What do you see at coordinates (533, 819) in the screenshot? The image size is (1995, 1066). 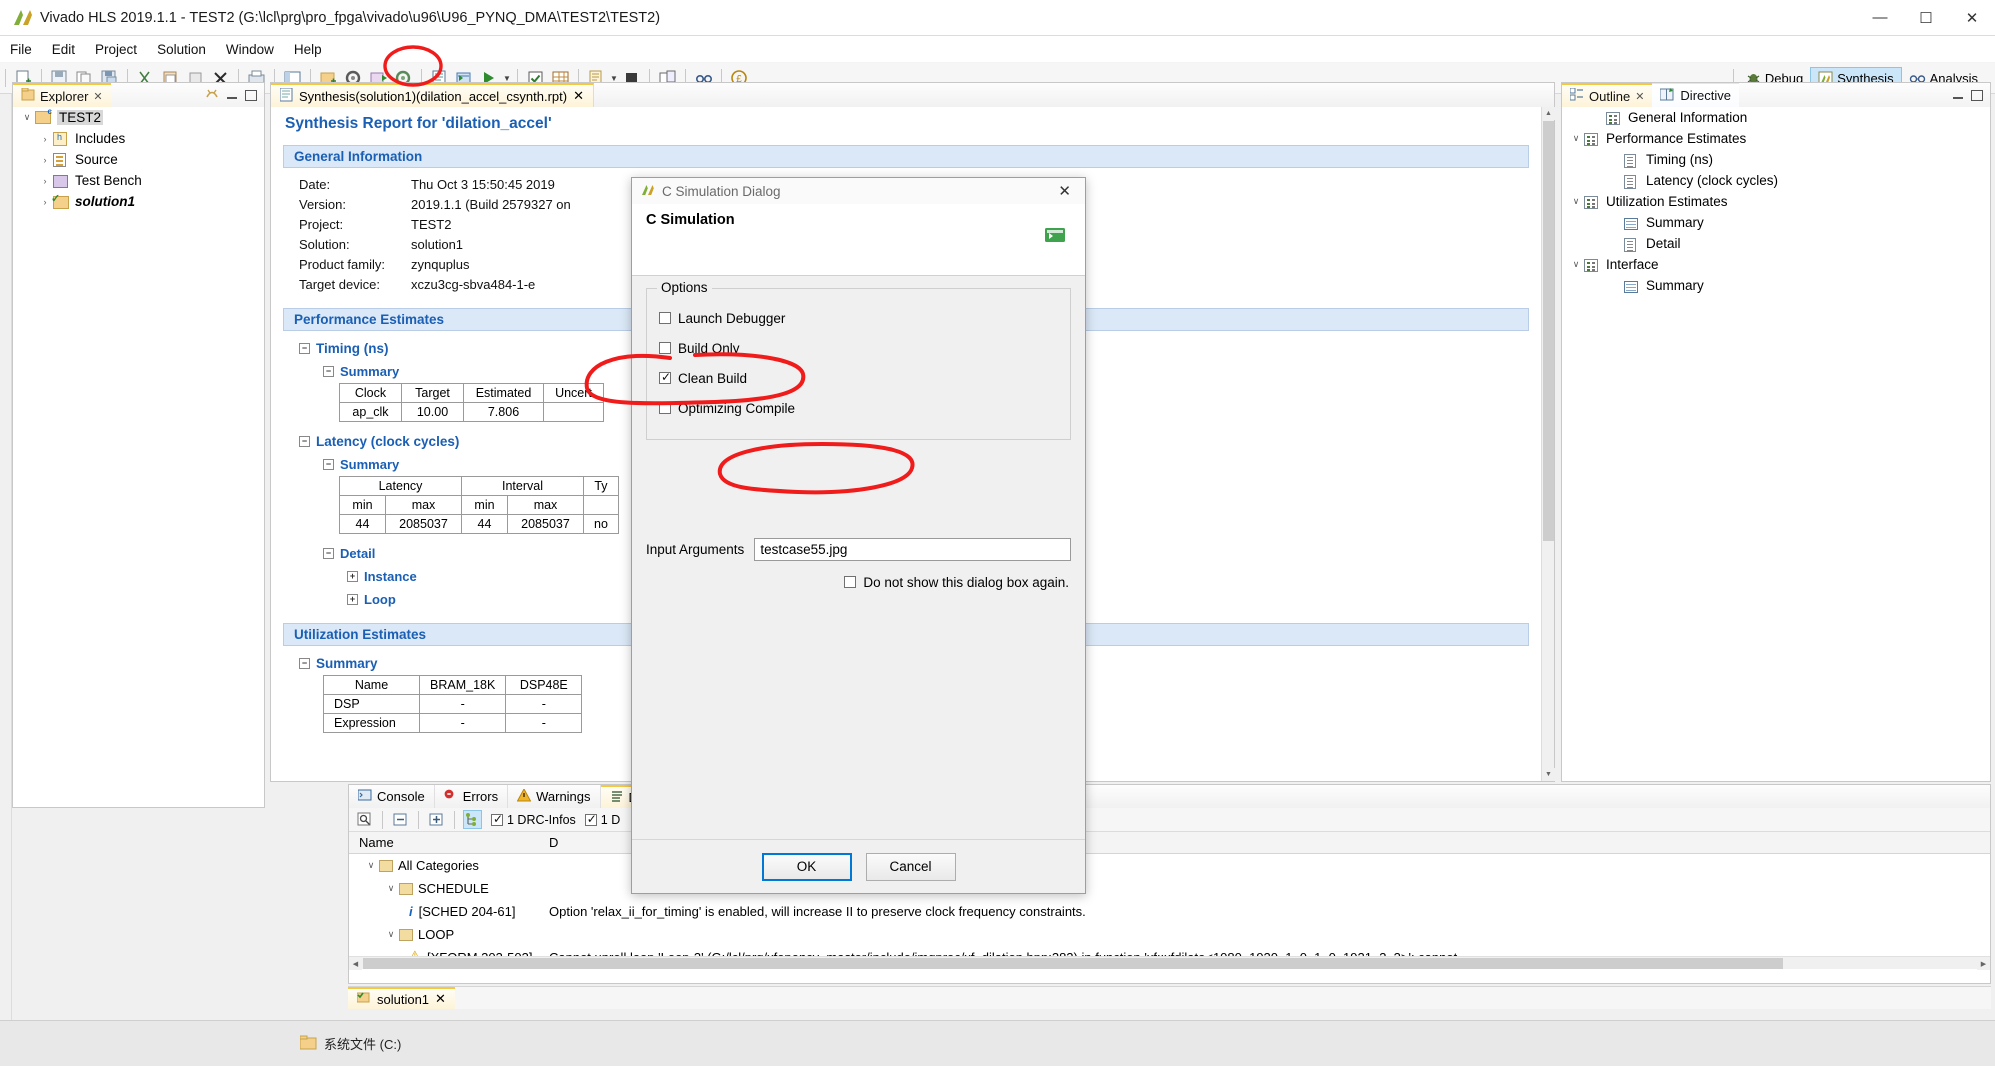 I see `filter-drc-infos: 1 DRC-Infos` at bounding box center [533, 819].